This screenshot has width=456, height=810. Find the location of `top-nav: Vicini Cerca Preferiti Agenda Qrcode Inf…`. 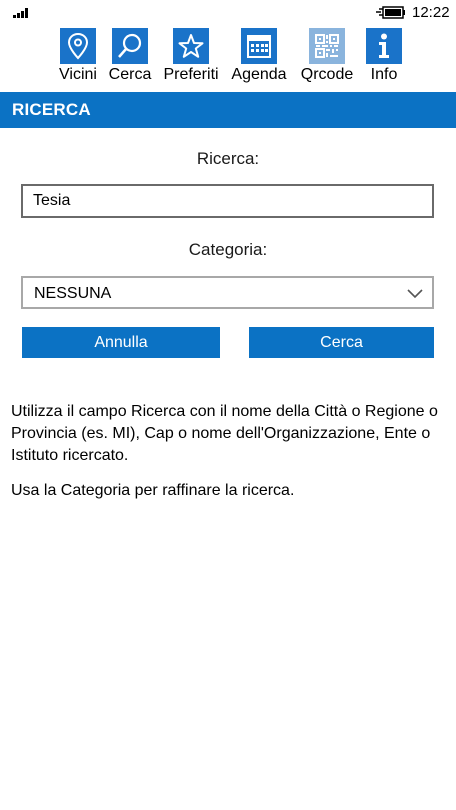

top-nav: Vicini Cerca Preferiti Agenda Qrcode Inf… is located at coordinates (228, 58).